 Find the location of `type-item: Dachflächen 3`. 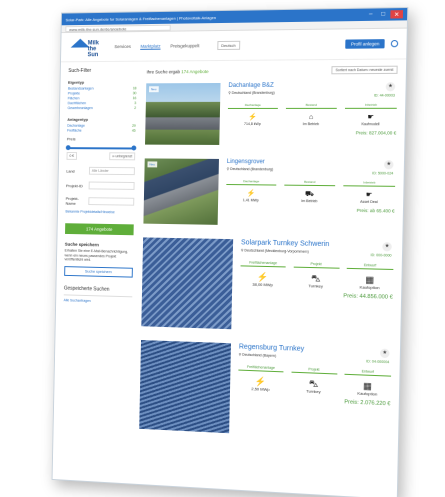

type-item: Dachflächen 3 is located at coordinates (102, 103).